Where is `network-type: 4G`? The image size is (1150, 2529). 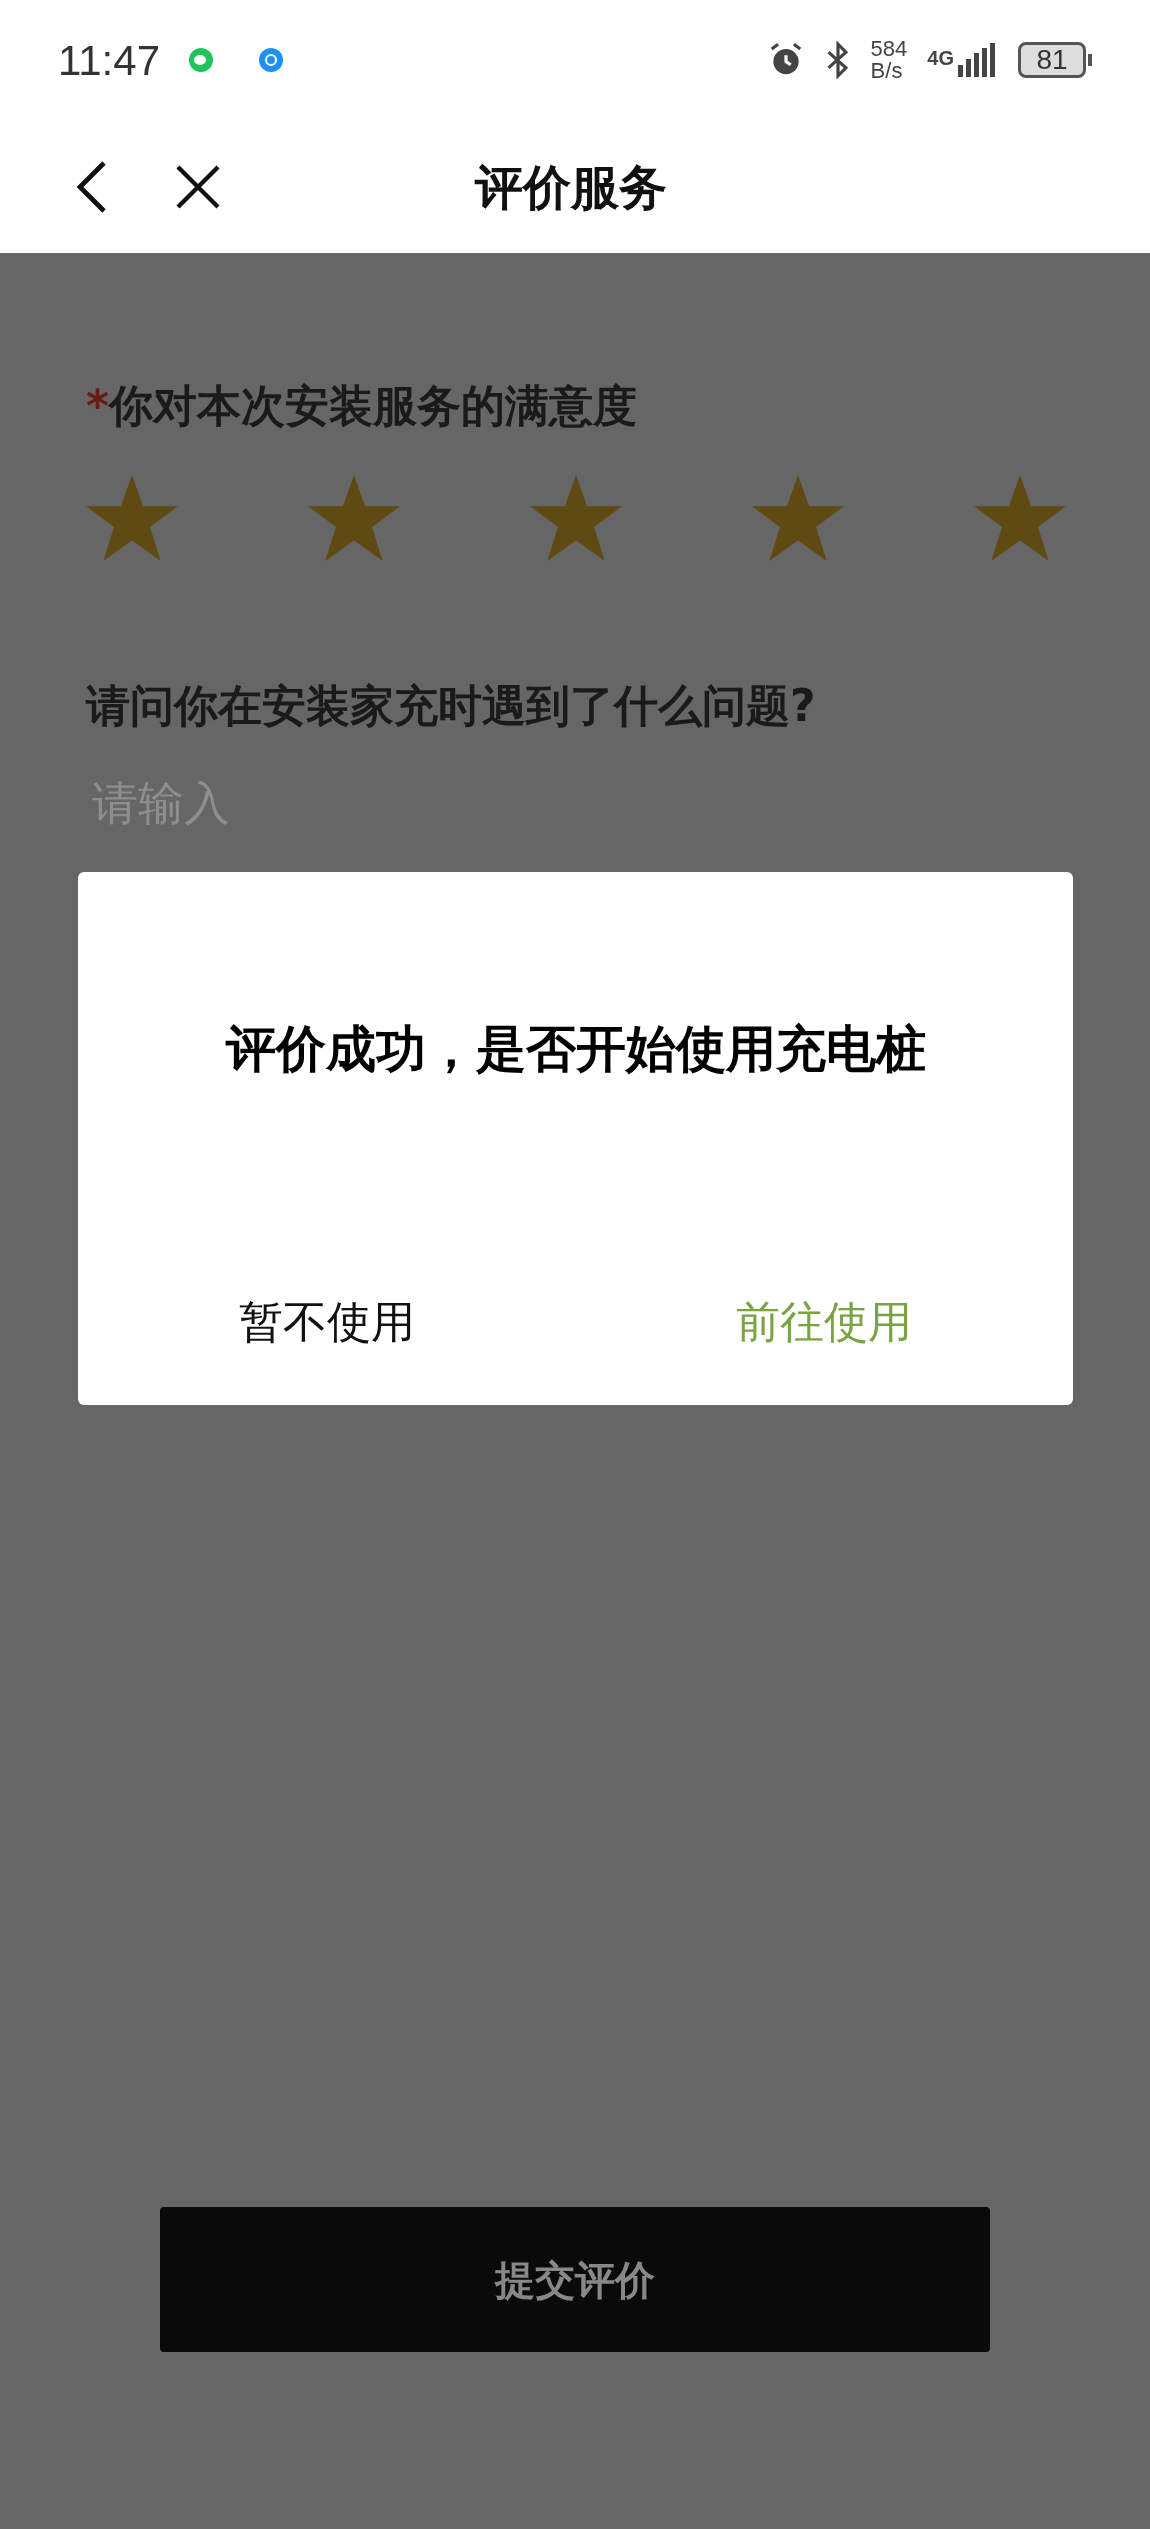 network-type: 4G is located at coordinates (940, 58).